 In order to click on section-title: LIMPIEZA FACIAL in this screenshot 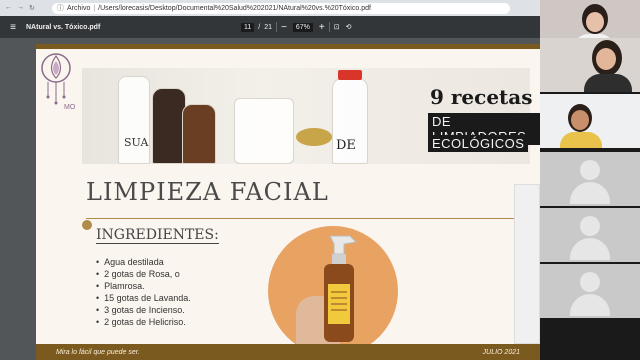, I will do `click(207, 192)`.